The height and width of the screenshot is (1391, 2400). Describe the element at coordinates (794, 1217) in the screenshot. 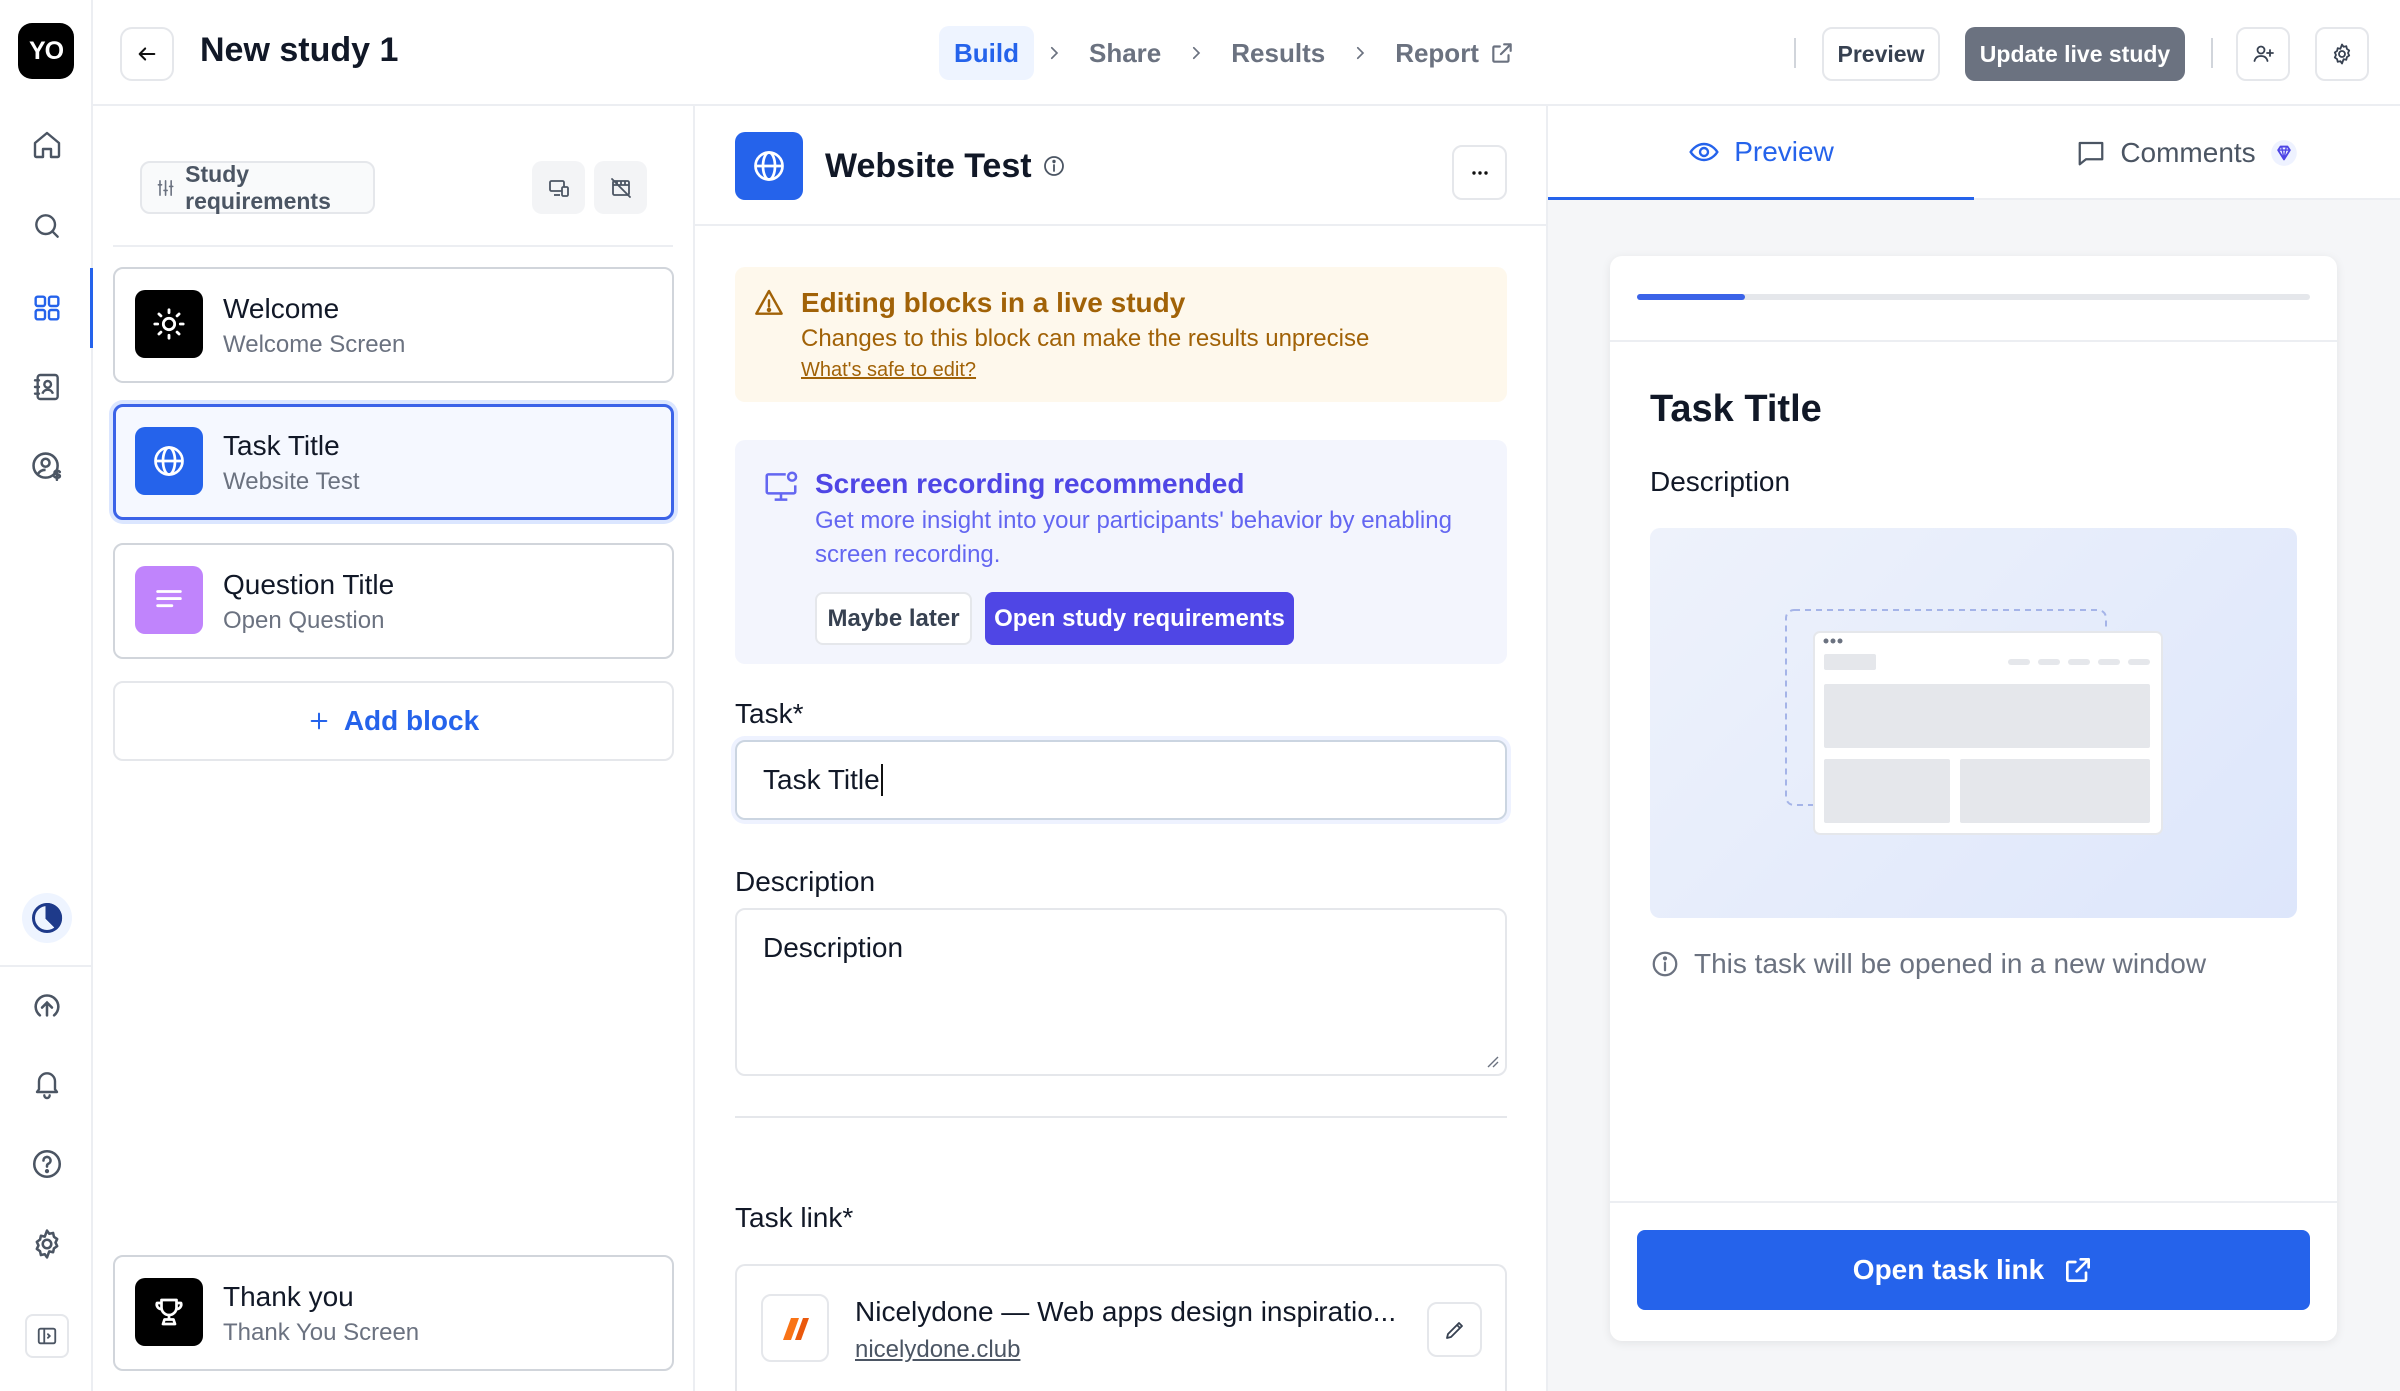

I see `task-link-label: Task link*` at that location.